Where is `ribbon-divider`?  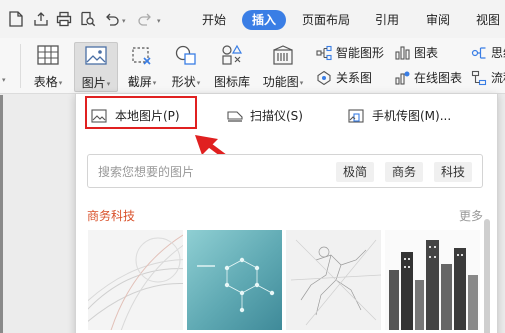 ribbon-divider is located at coordinates (20, 66).